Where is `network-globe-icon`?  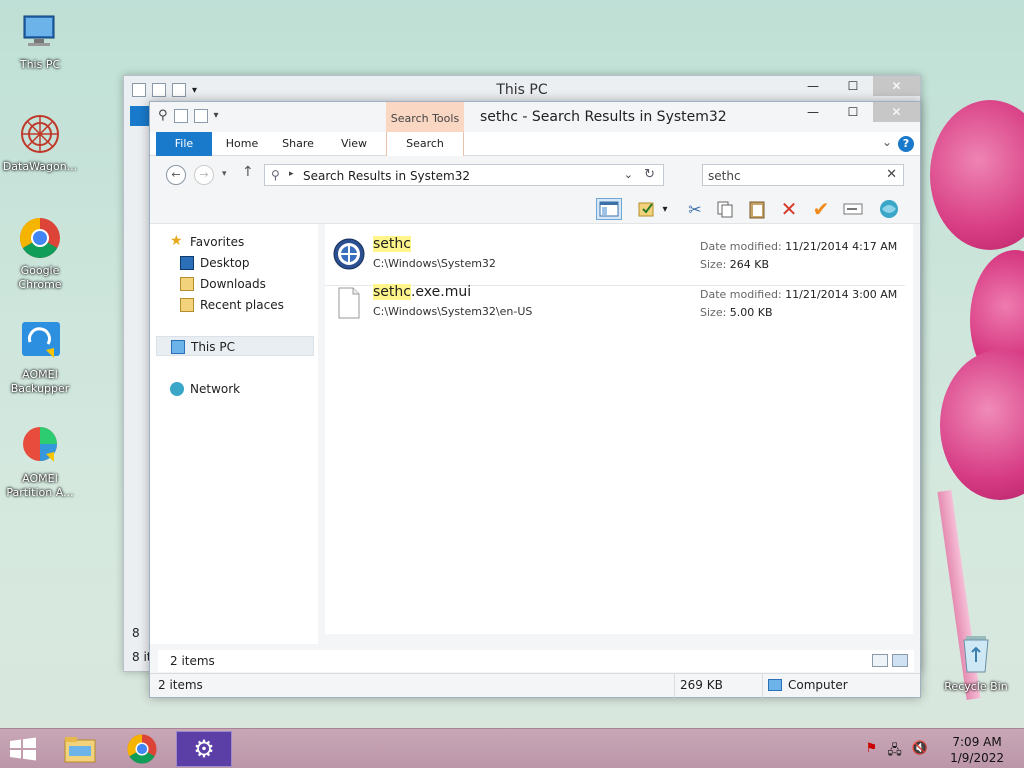
network-globe-icon is located at coordinates (889, 209).